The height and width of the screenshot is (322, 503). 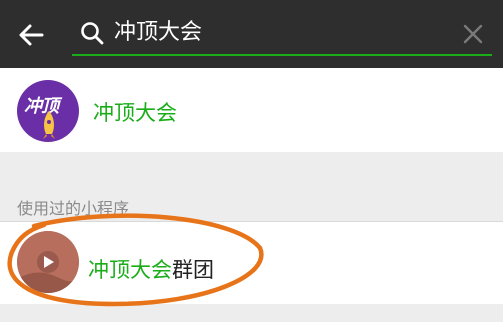 What do you see at coordinates (473, 34) in the screenshot?
I see `clear-icon` at bounding box center [473, 34].